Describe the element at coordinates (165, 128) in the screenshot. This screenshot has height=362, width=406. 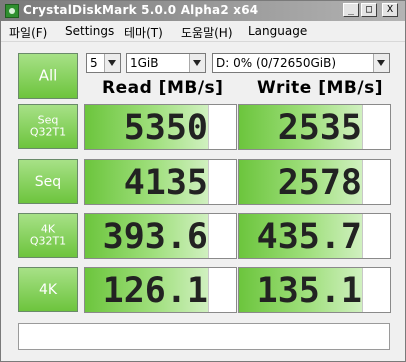
I see `read-value: 5350` at that location.